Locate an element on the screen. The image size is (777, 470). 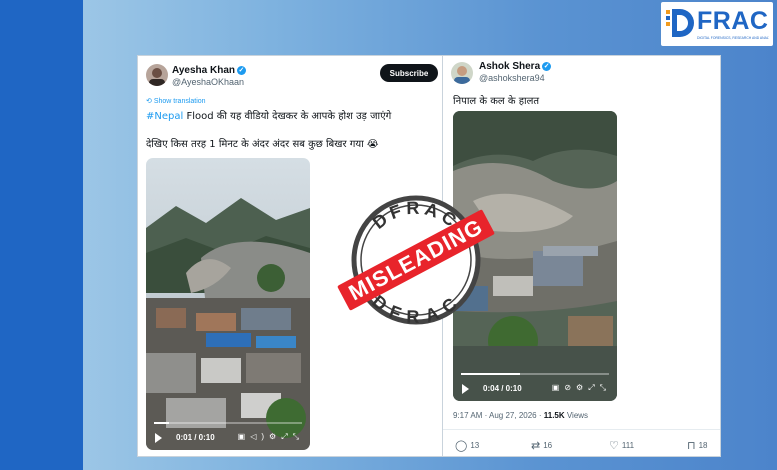
video-time: 0:01 / 0:10 is located at coordinates (195, 437).